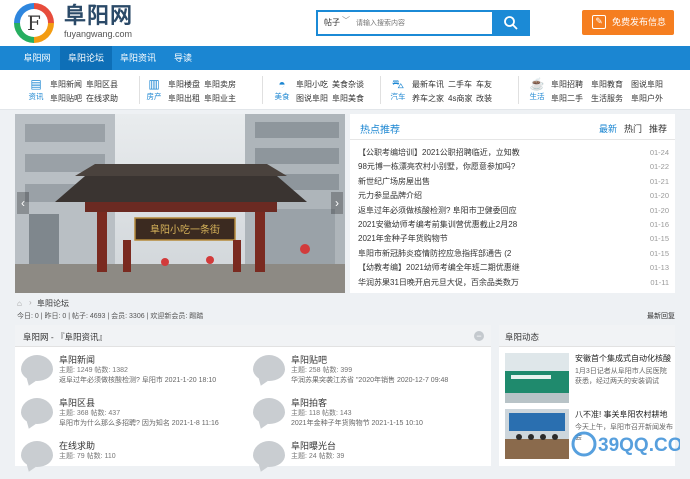 The image size is (690, 479). Describe the element at coordinates (624, 358) in the screenshot. I see `news-headline: 安徽首个集成式自动化核酸` at that location.